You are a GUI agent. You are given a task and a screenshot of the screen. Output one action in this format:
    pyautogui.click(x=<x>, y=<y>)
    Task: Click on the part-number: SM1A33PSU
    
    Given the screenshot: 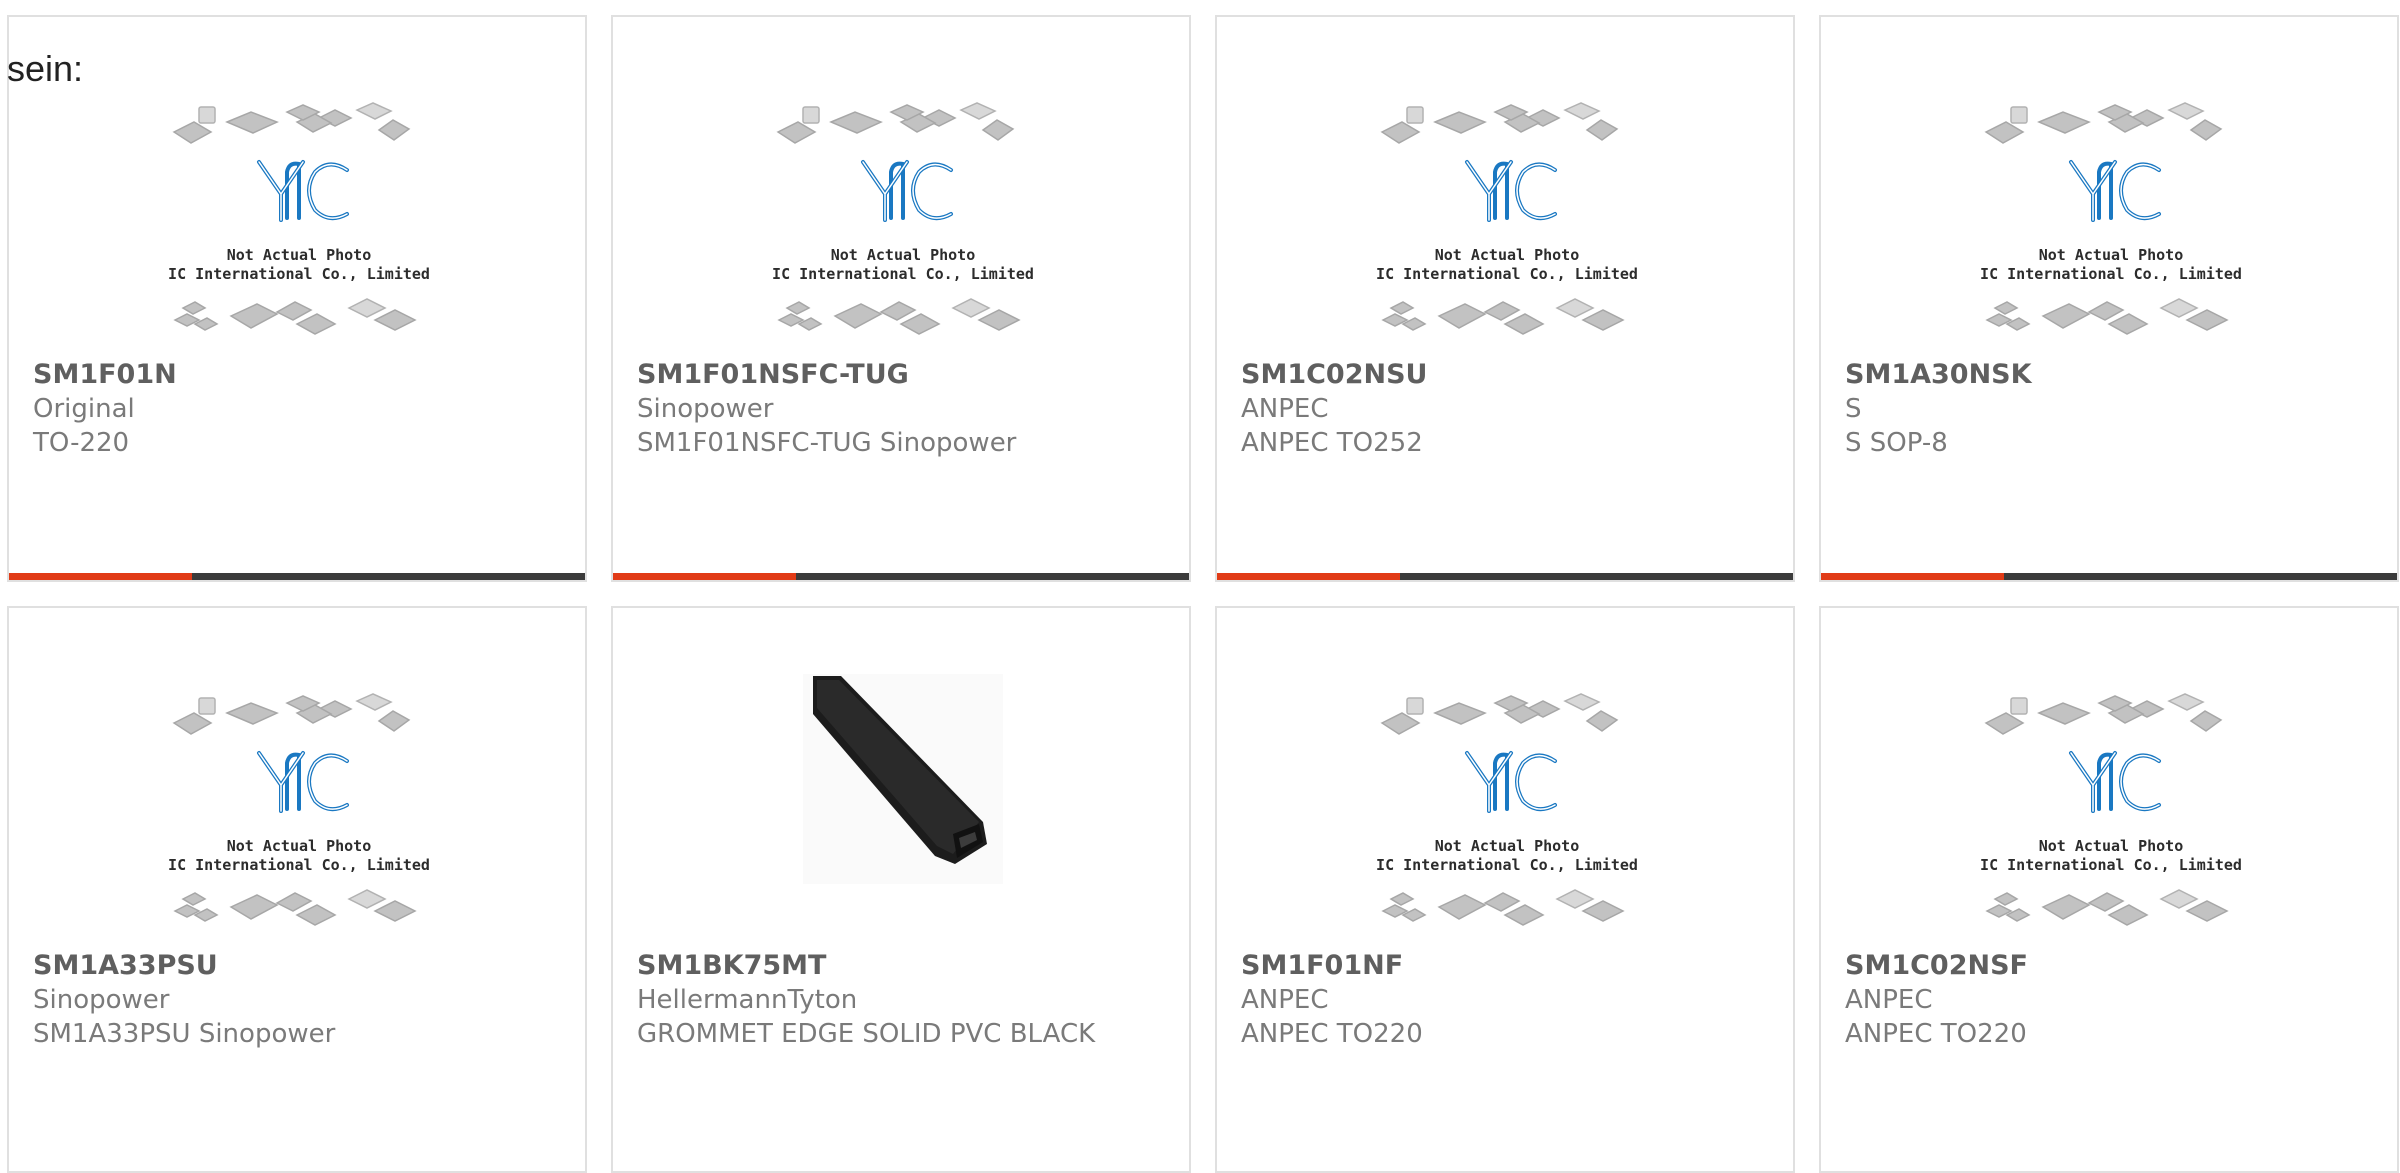 What is the action you would take?
    pyautogui.click(x=125, y=965)
    